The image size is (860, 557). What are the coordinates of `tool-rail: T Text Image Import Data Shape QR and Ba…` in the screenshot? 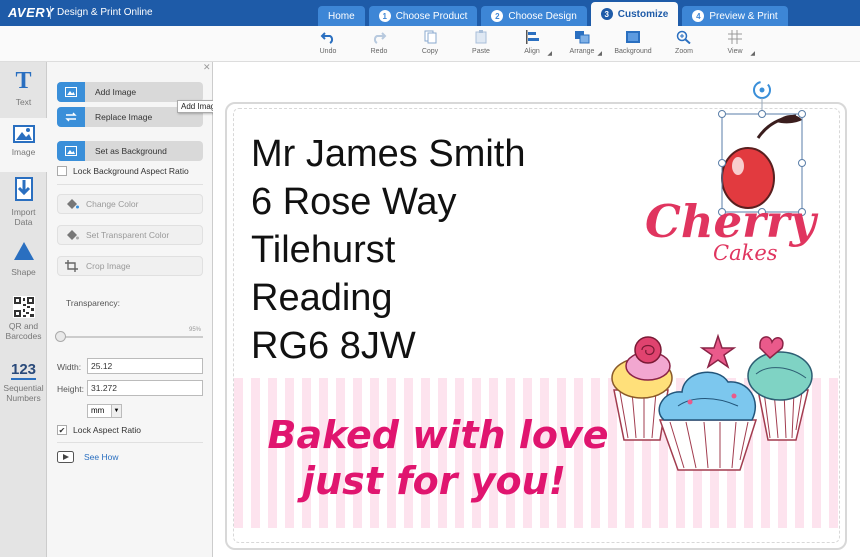 It's located at (23, 309).